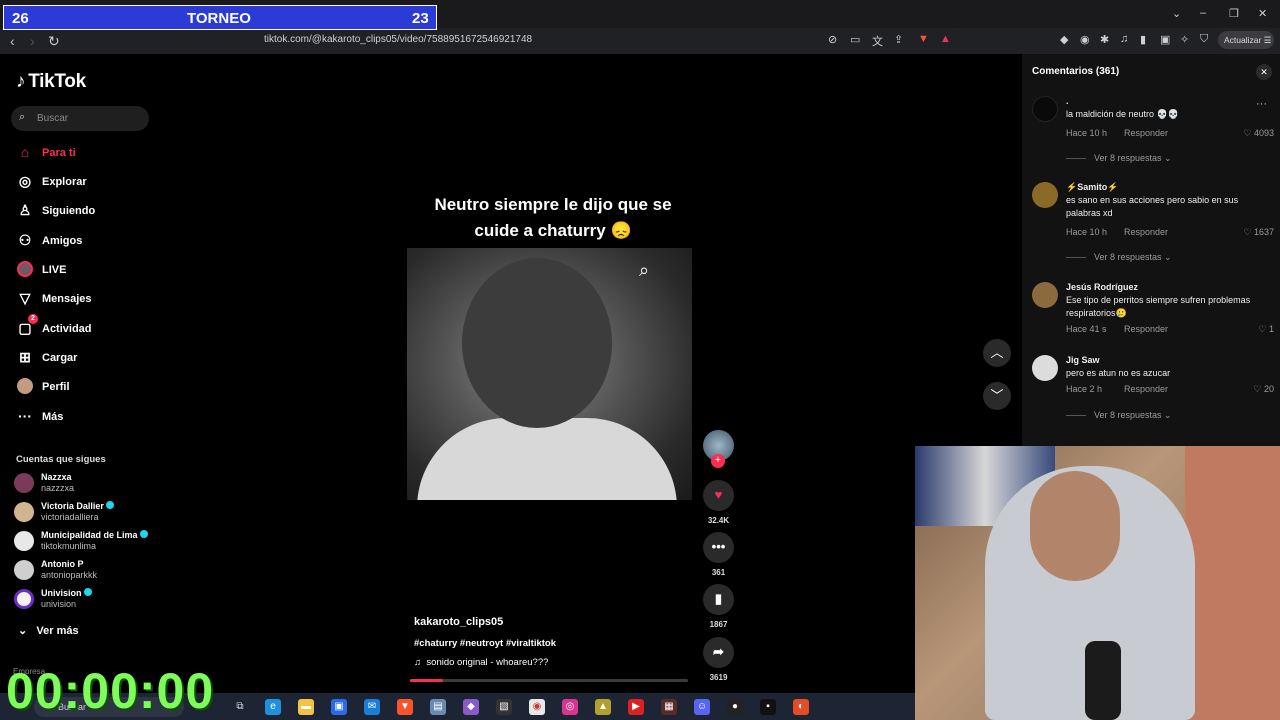  Describe the element at coordinates (1165, 39) in the screenshot. I see `wallet-icon: ▣` at that location.